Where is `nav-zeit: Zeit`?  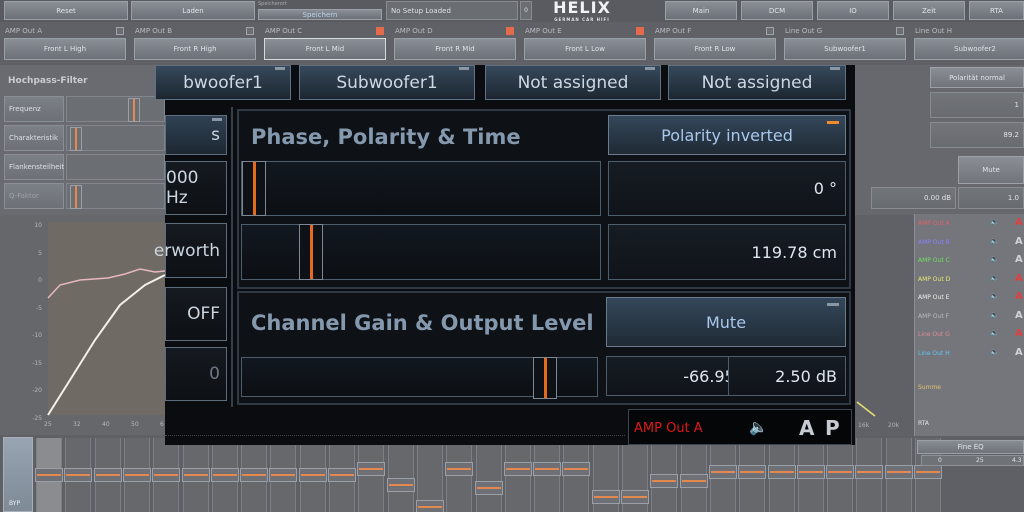
nav-zeit: Zeit is located at coordinates (929, 10).